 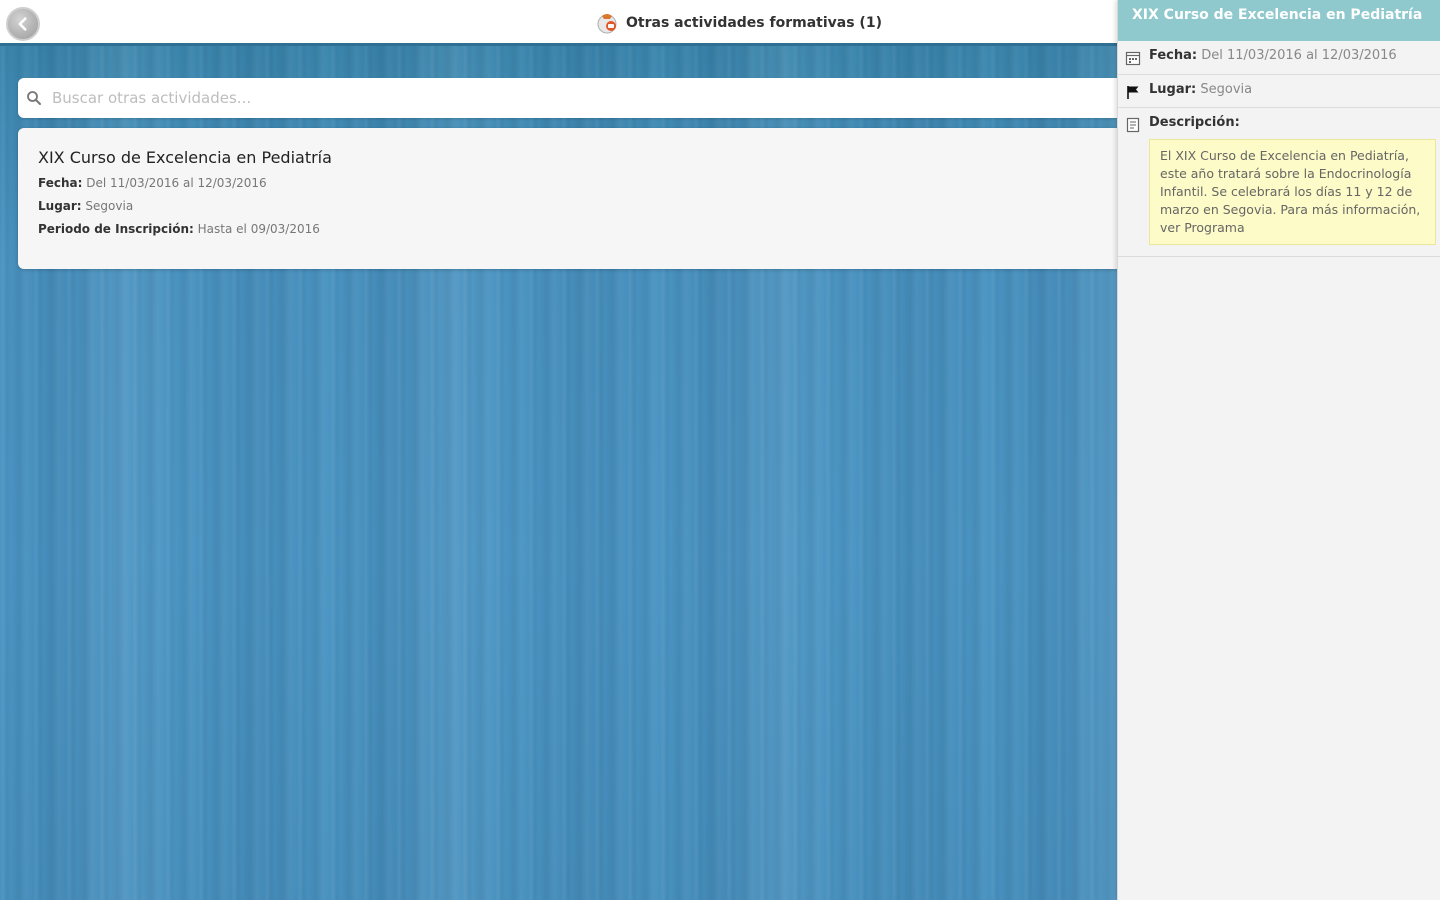 What do you see at coordinates (109, 206) in the screenshot?
I see `activity-lugar-value: Segovia` at bounding box center [109, 206].